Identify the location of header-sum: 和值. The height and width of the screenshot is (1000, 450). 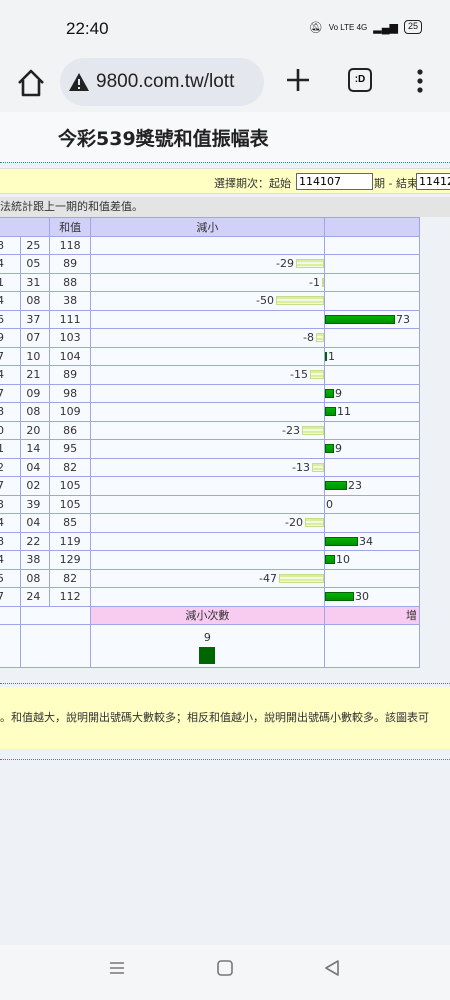
(70, 227).